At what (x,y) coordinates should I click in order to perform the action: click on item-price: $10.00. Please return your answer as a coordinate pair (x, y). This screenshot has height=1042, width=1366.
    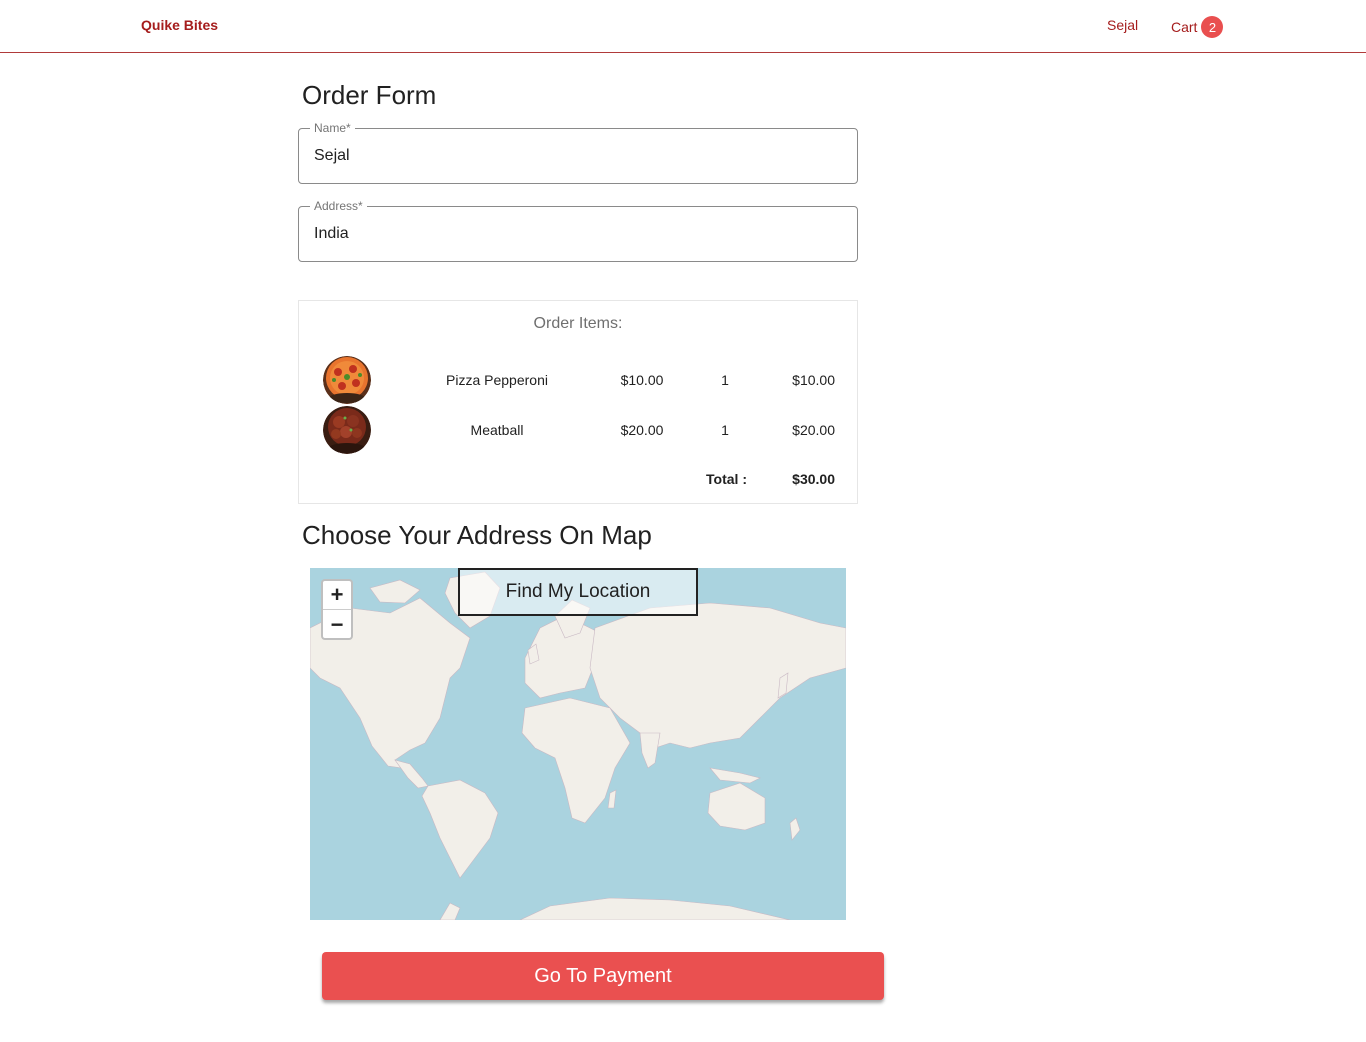
    Looking at the image, I should click on (642, 380).